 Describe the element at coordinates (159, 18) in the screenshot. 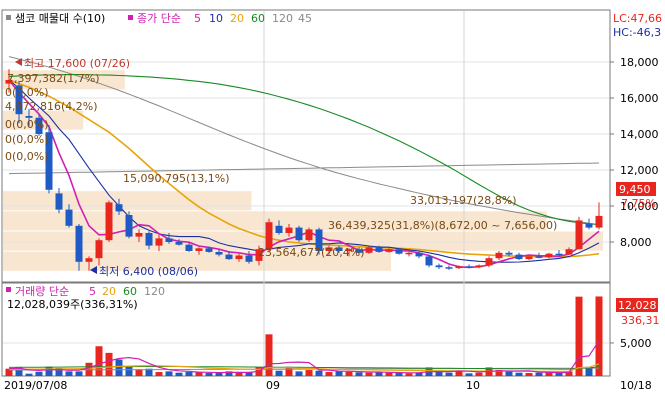

I see `ma-label: 종가 단순` at that location.